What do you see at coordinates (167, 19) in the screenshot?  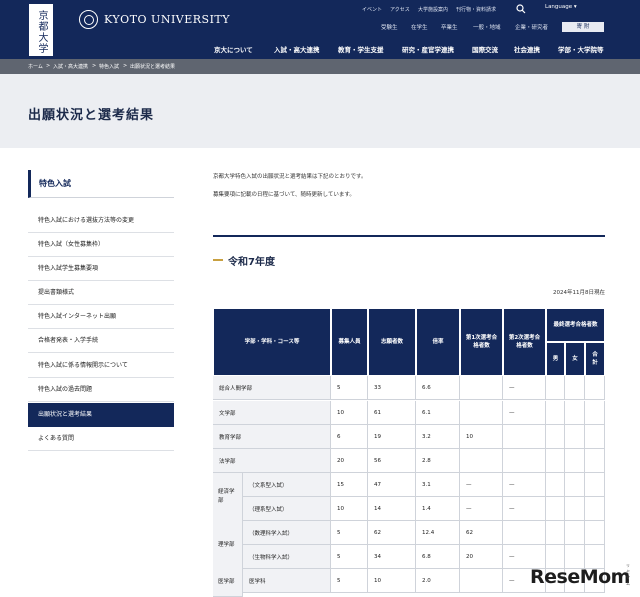 I see `university-name: KYOTO UNIVERSITY` at bounding box center [167, 19].